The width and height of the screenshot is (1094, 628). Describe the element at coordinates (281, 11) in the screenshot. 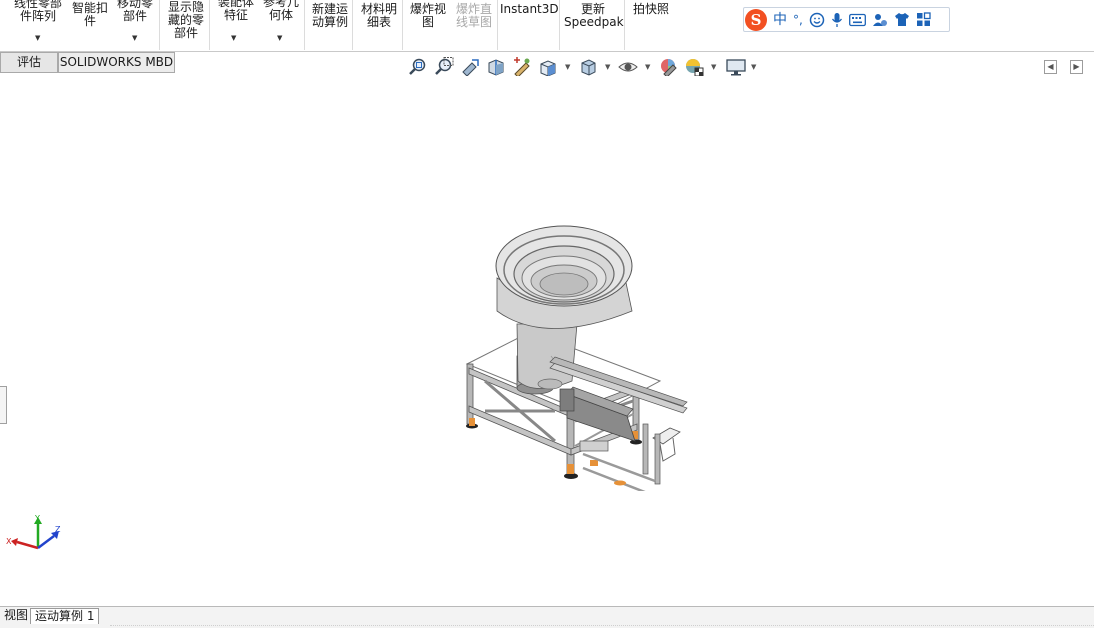

I see `reference-geometry-button: 参考几 何体` at that location.